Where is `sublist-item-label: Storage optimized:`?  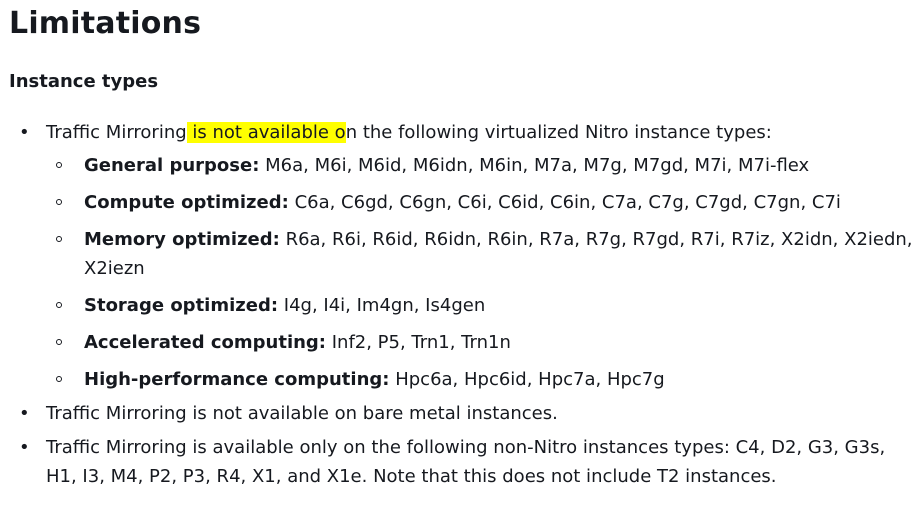 sublist-item-label: Storage optimized: is located at coordinates (181, 305).